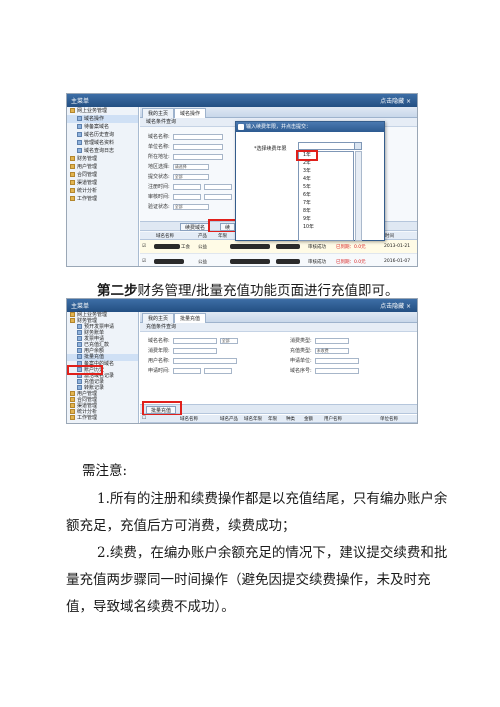  Describe the element at coordinates (272, 553) in the screenshot. I see `note-2-line-1: 2.续费，在编办账户余额充足的情况下，建议提交续费和批` at that location.